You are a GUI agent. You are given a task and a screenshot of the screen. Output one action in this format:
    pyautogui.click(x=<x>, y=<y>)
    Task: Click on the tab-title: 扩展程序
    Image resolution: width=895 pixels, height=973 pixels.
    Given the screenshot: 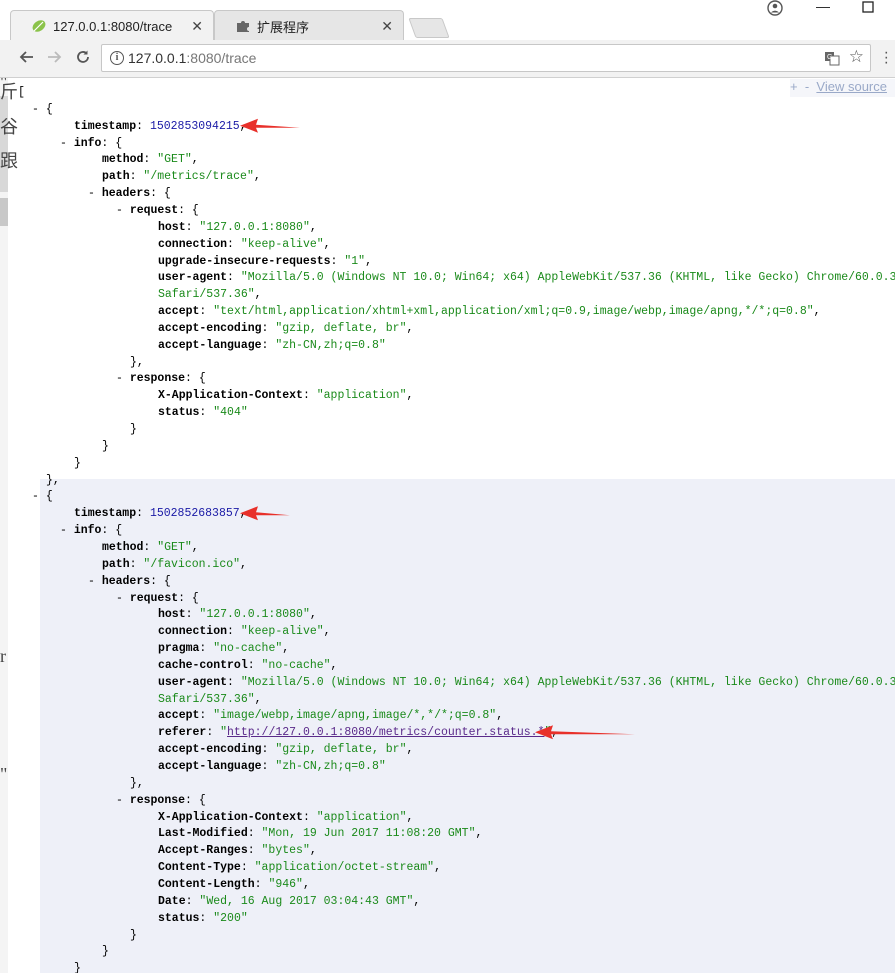 What is the action you would take?
    pyautogui.click(x=283, y=27)
    